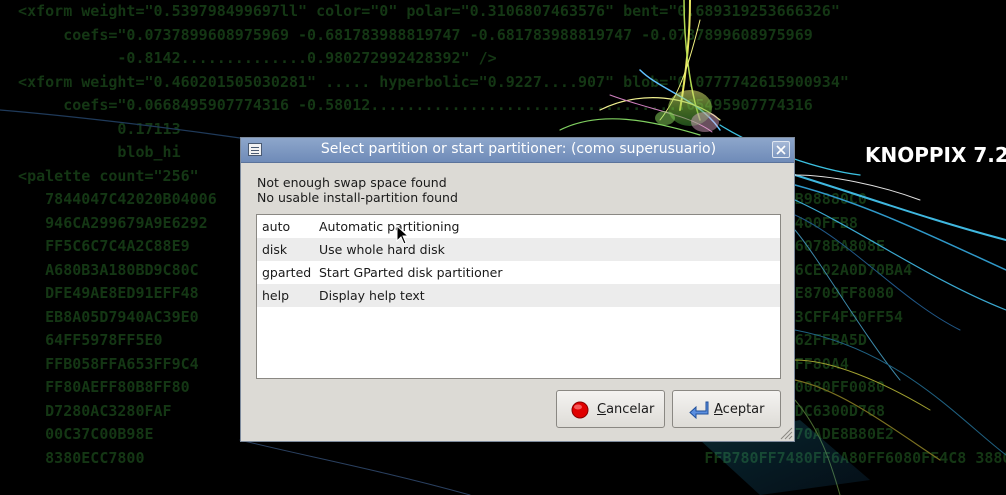  I want to click on option-description: Automatic partitioning, so click(389, 226).